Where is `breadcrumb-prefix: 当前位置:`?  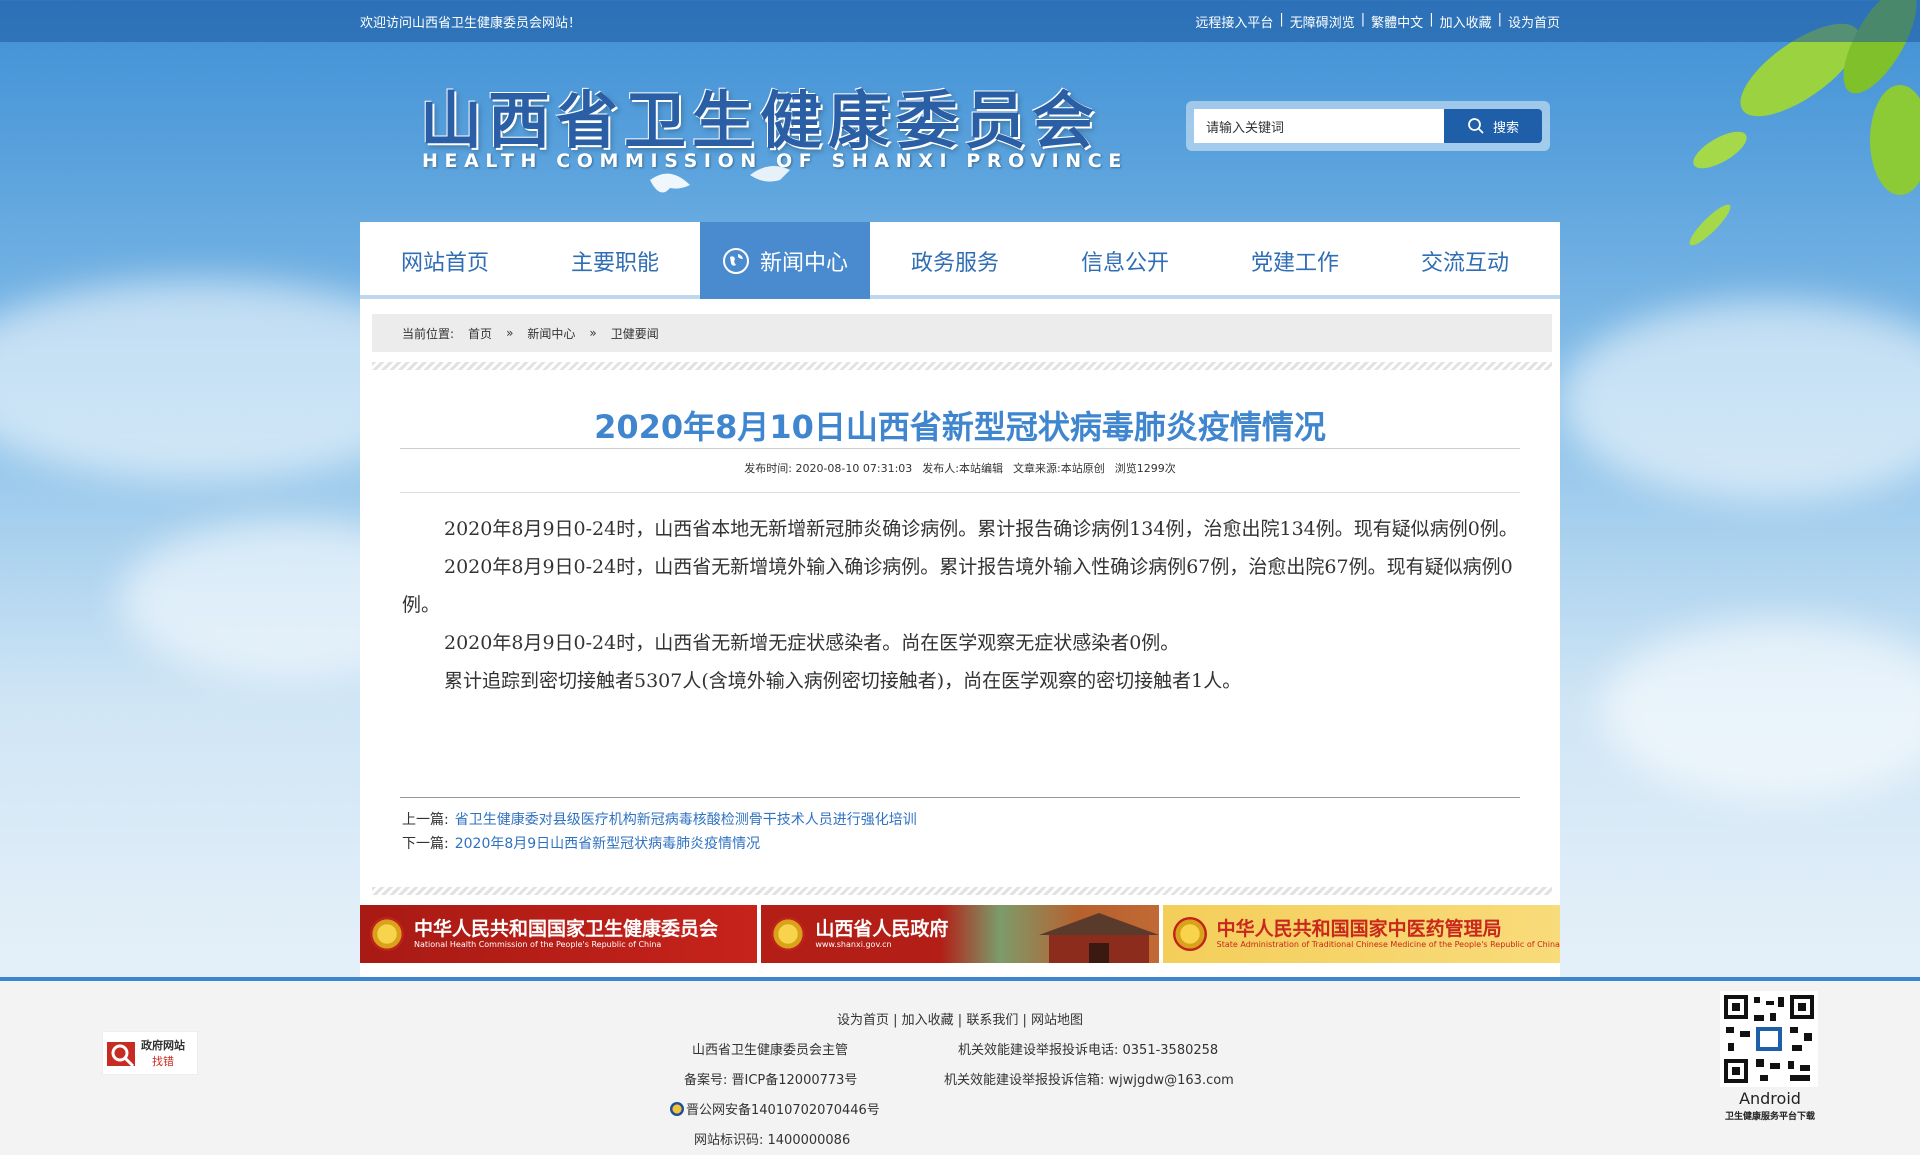
breadcrumb-prefix: 当前位置: is located at coordinates (428, 333).